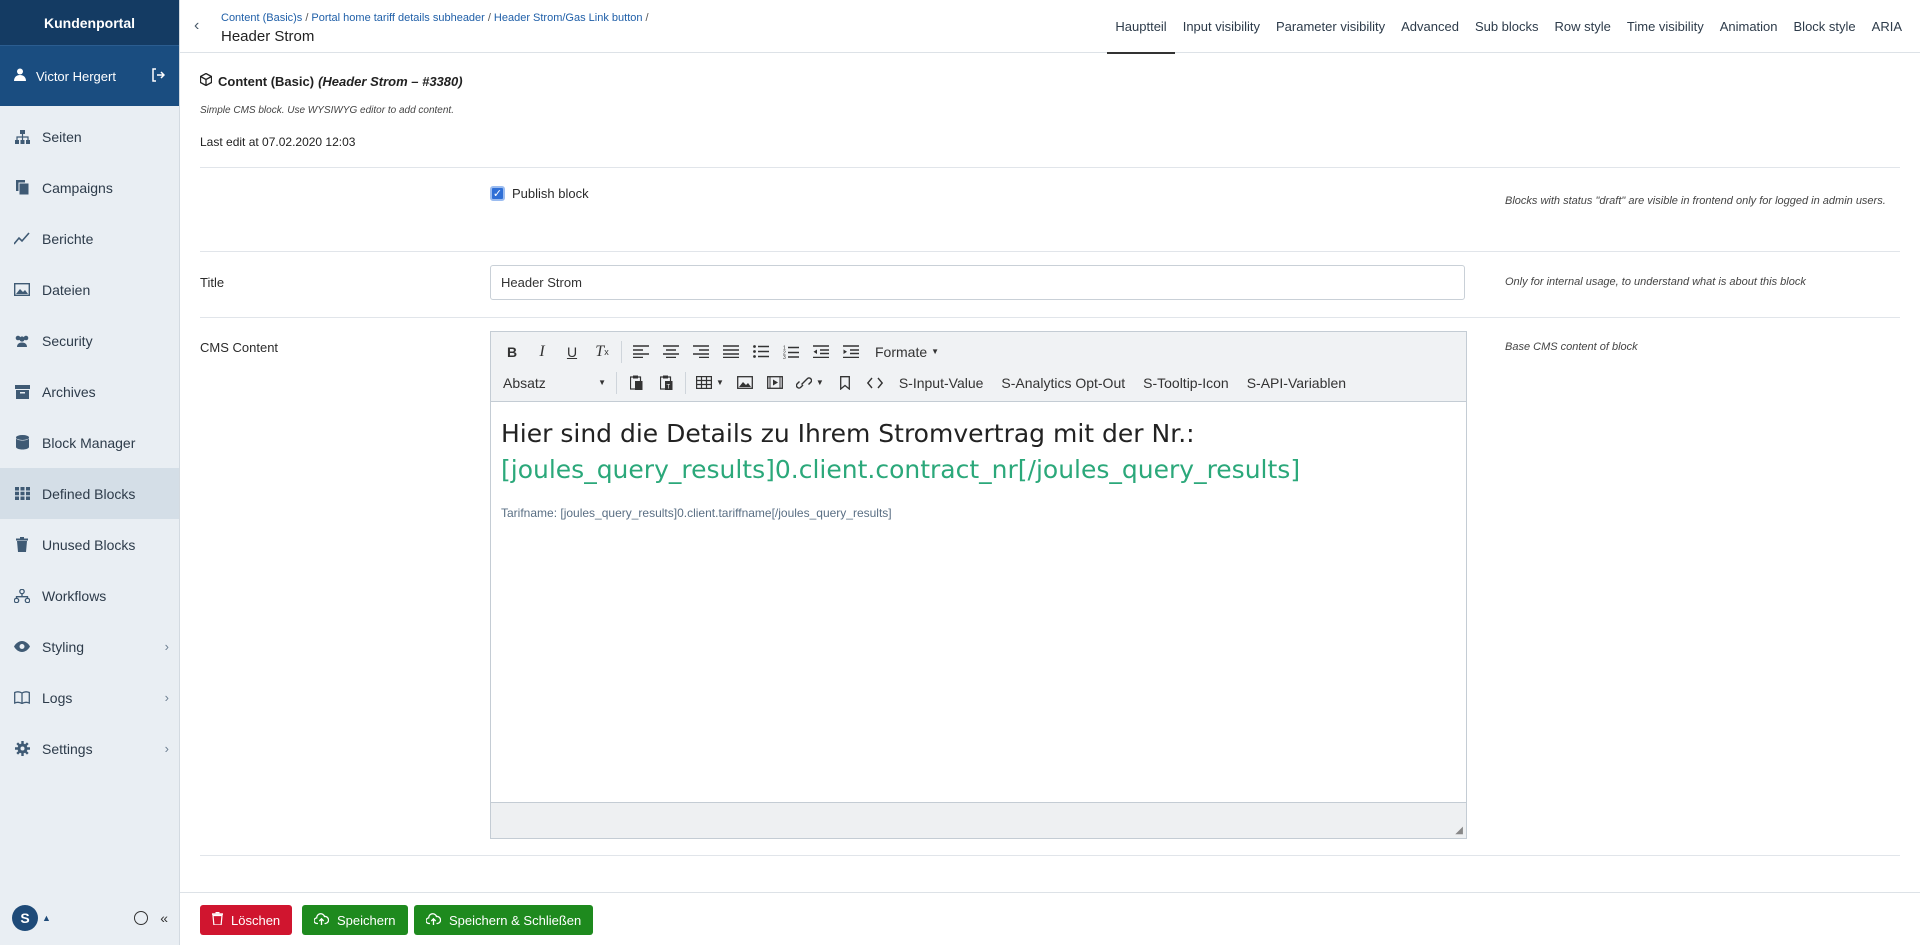 This screenshot has width=1920, height=945. I want to click on insert-image-icon, so click(745, 383).